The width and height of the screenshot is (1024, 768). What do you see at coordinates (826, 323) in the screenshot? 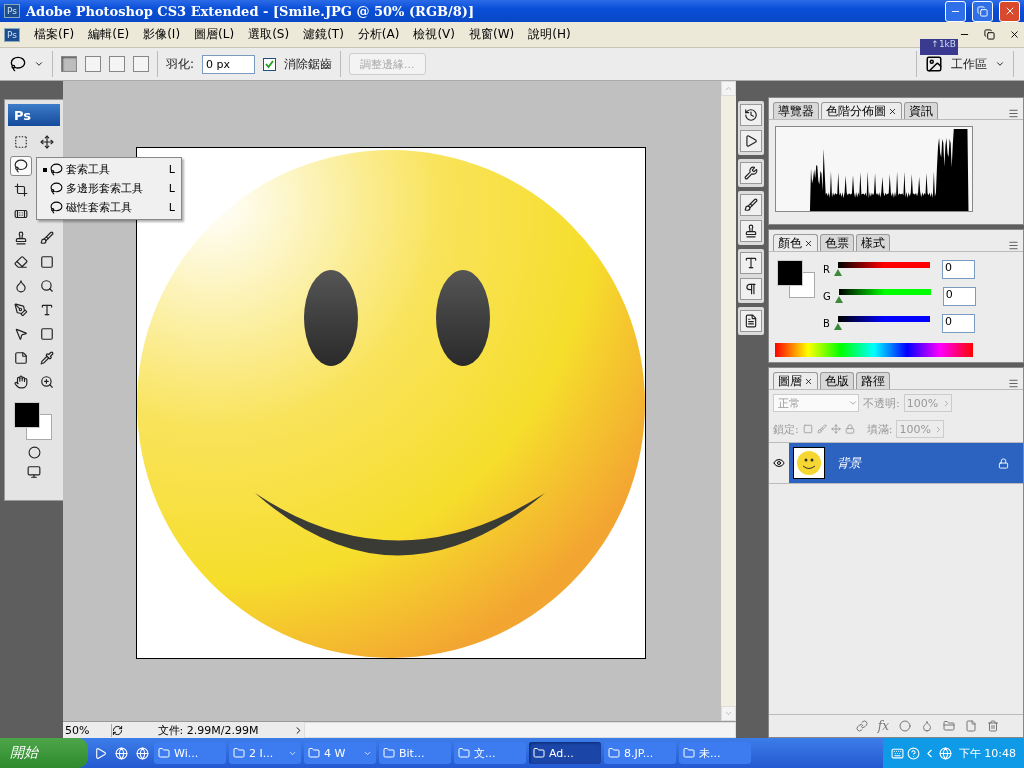
I see `channel-label: B` at bounding box center [826, 323].